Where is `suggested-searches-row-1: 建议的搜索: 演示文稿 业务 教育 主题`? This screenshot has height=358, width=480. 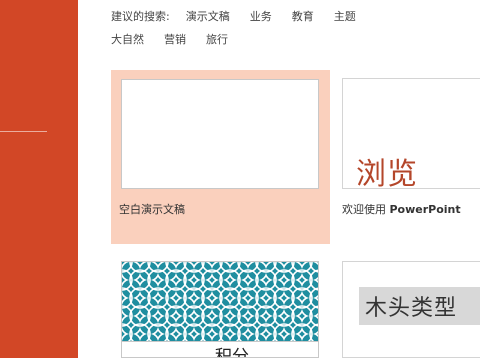 suggested-searches-row-1: 建议的搜索: 演示文稿 业务 教育 主题 is located at coordinates (243, 16).